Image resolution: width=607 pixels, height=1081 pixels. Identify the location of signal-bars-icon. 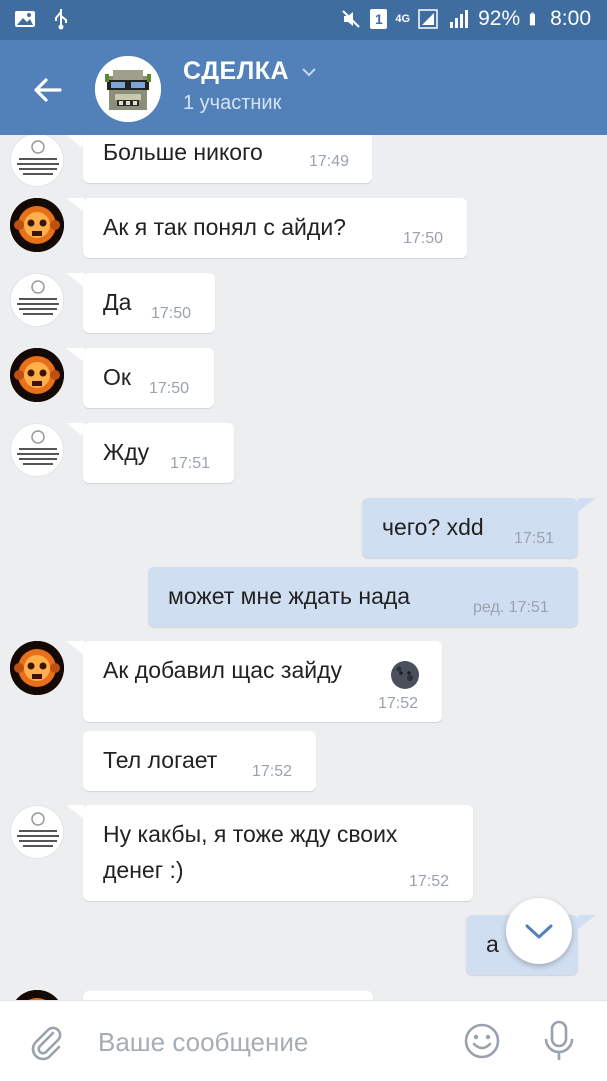
(459, 19).